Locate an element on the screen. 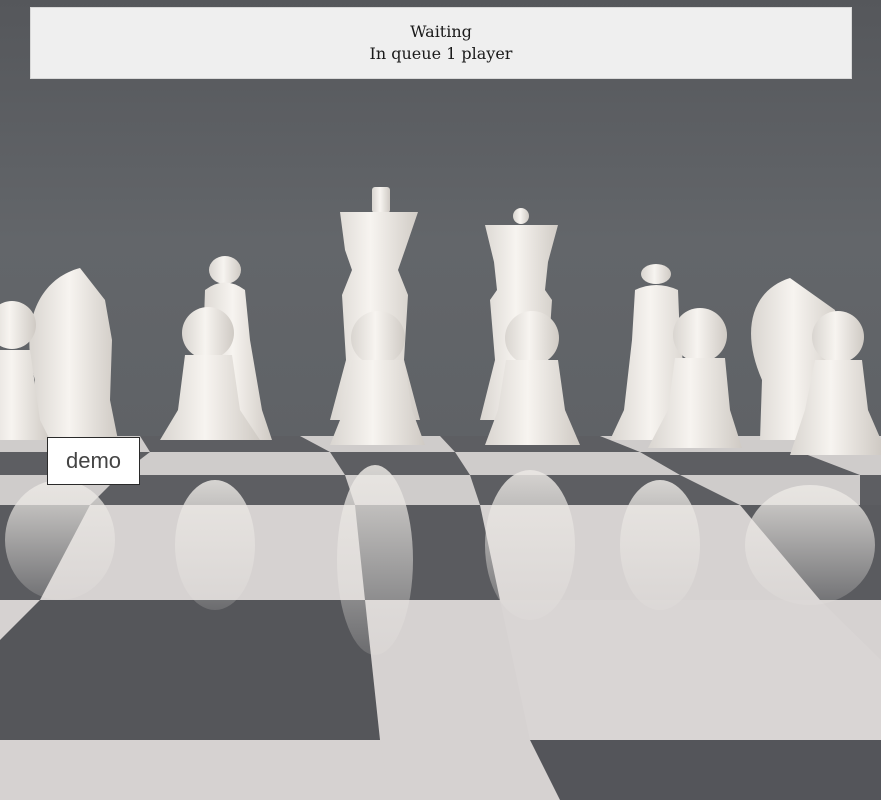 Image resolution: width=881 pixels, height=800 pixels. demo-button: demo is located at coordinates (93, 461).